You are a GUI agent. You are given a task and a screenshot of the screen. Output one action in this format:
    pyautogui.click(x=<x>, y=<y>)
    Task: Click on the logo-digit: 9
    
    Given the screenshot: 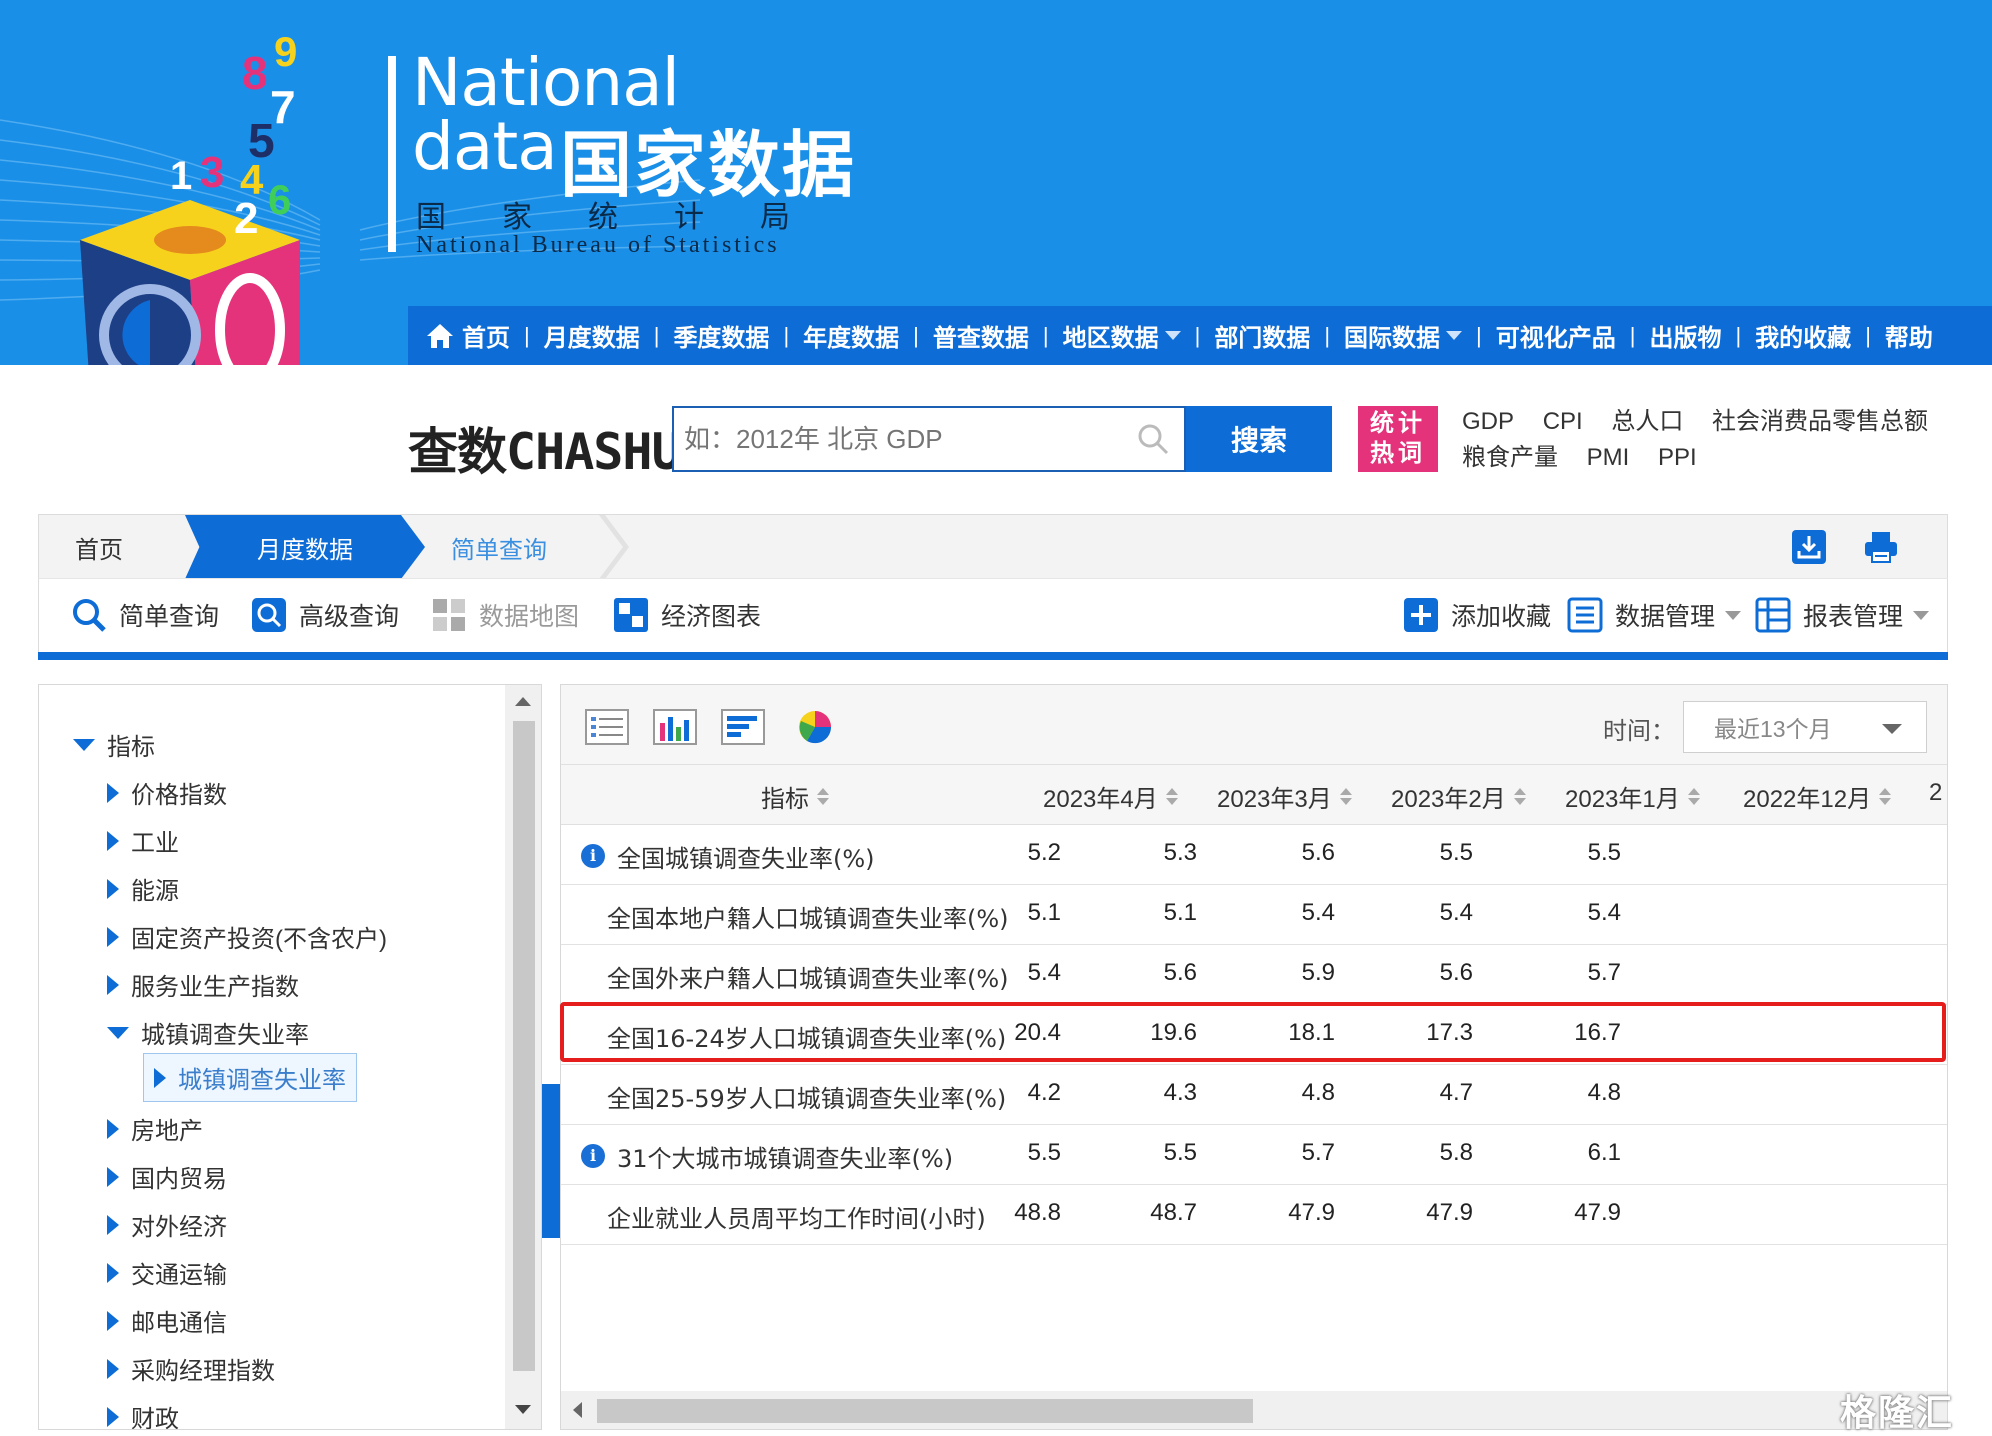 What is the action you would take?
    pyautogui.click(x=286, y=51)
    